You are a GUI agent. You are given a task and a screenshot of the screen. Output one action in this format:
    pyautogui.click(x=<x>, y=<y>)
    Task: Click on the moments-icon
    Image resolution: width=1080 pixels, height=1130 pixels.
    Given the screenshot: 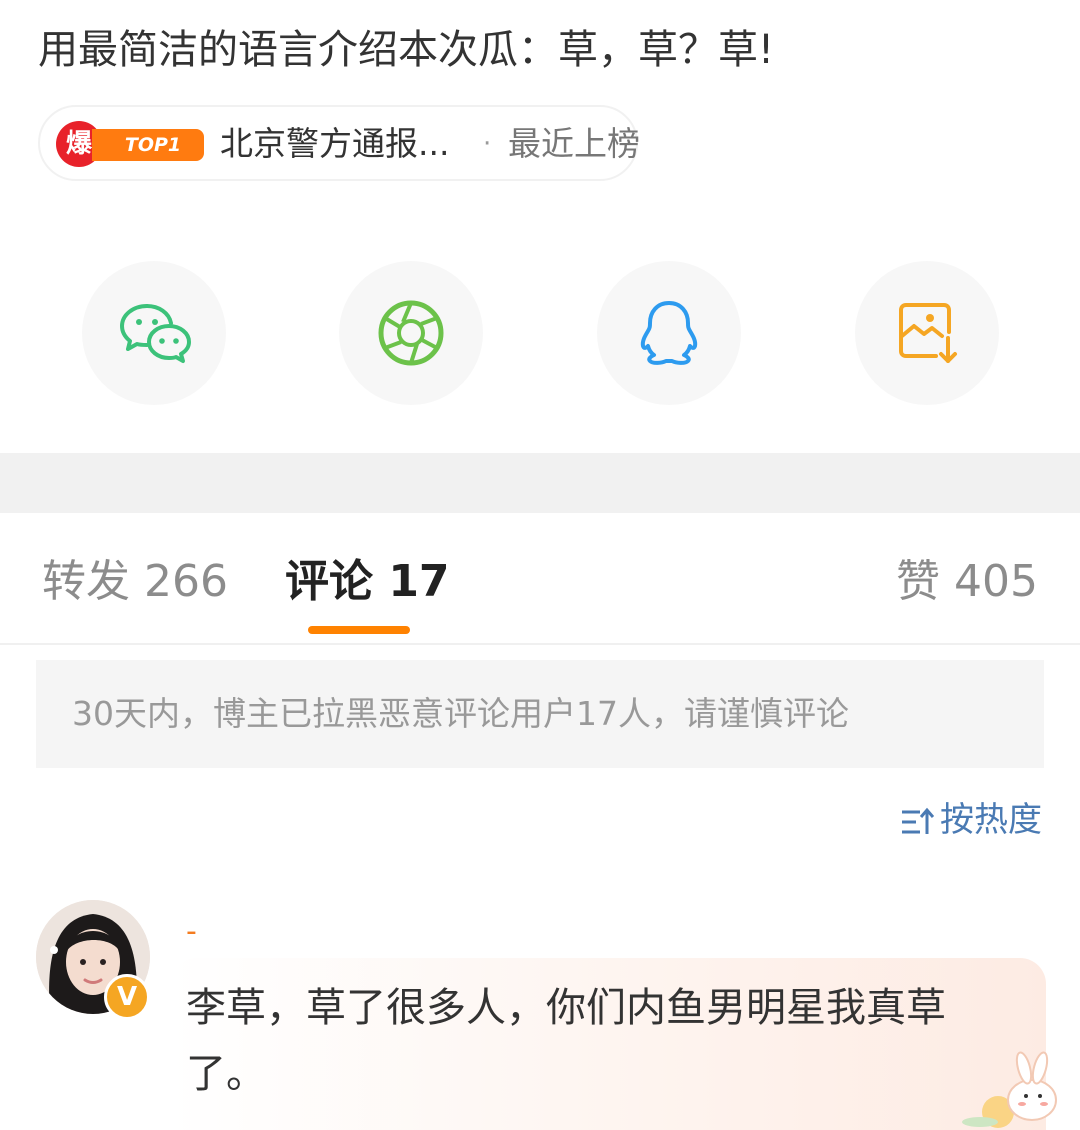 What is the action you would take?
    pyautogui.click(x=411, y=333)
    